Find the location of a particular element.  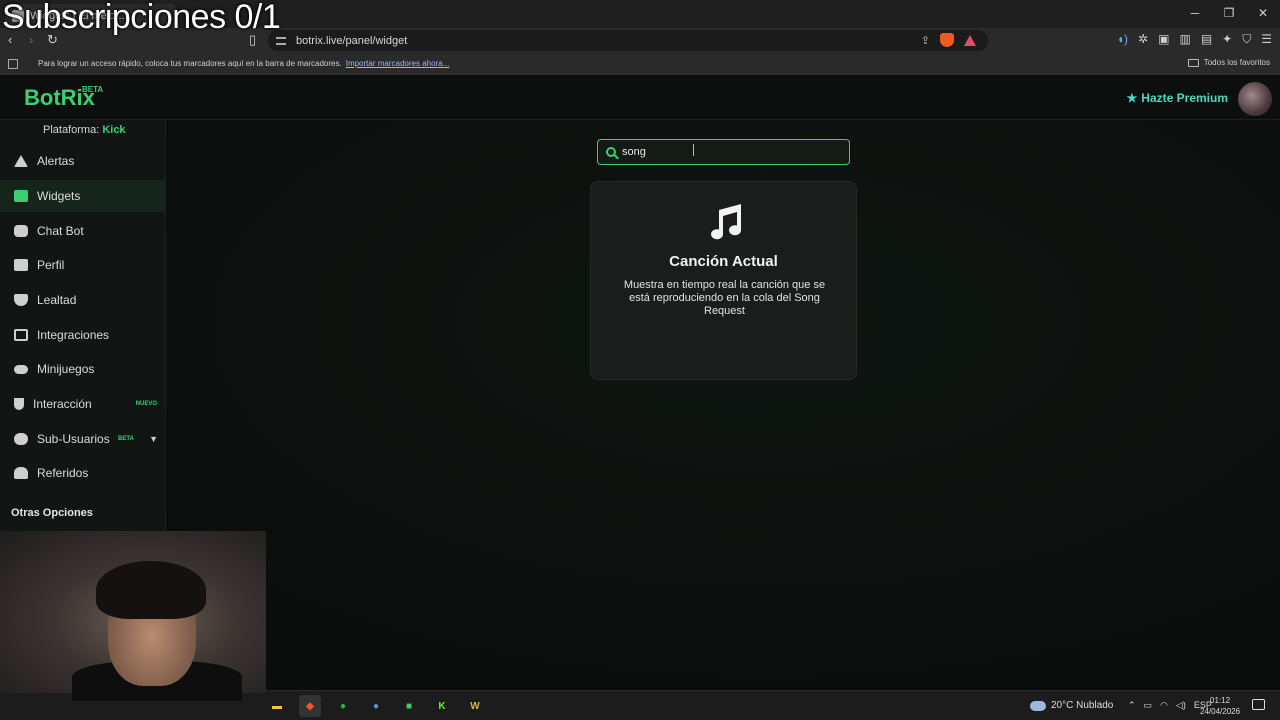

grid-icon is located at coordinates (21, 196).